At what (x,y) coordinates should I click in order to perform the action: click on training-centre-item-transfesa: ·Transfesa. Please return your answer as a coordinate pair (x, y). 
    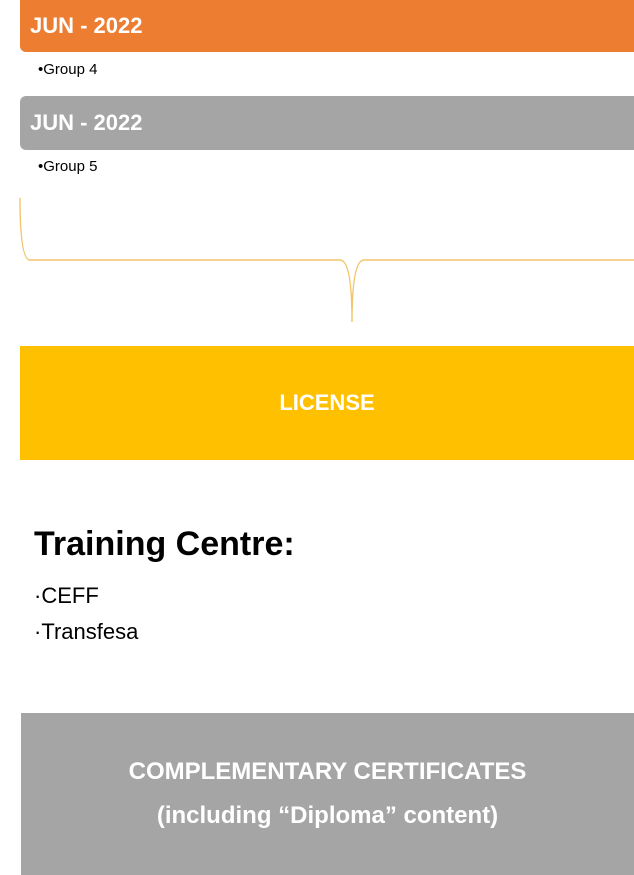
    Looking at the image, I should click on (86, 631).